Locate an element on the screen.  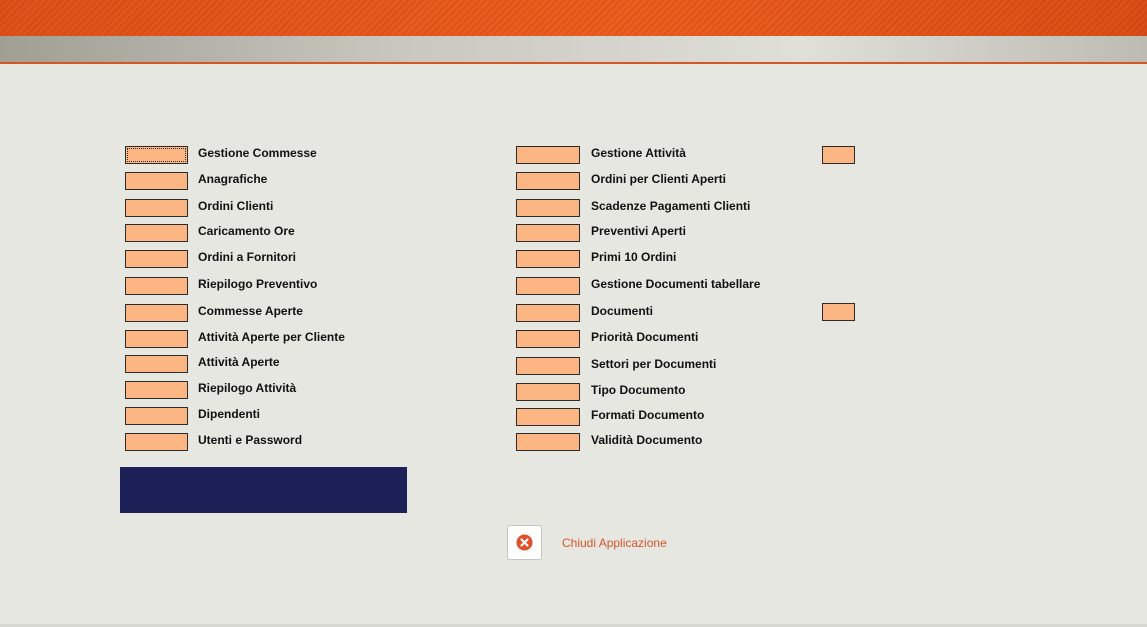
info-panel is located at coordinates (263, 490).